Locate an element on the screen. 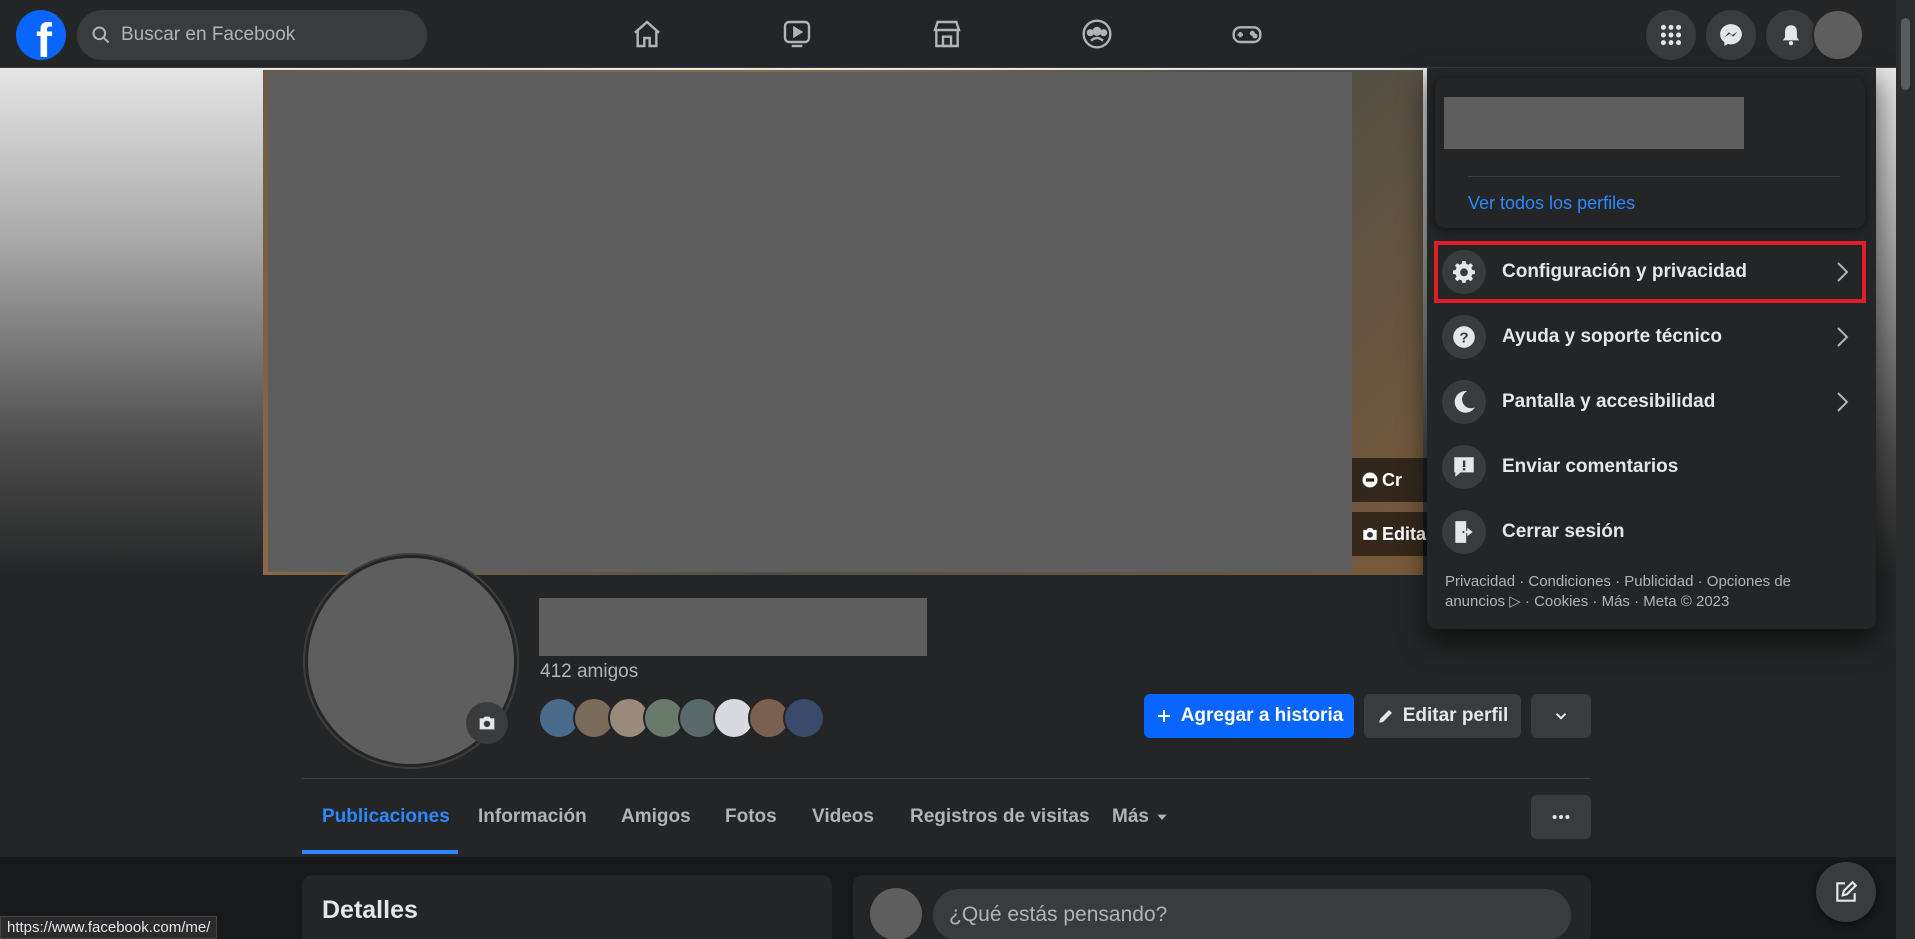 Image resolution: width=1915 pixels, height=939 pixels. search-box is located at coordinates (252, 35).